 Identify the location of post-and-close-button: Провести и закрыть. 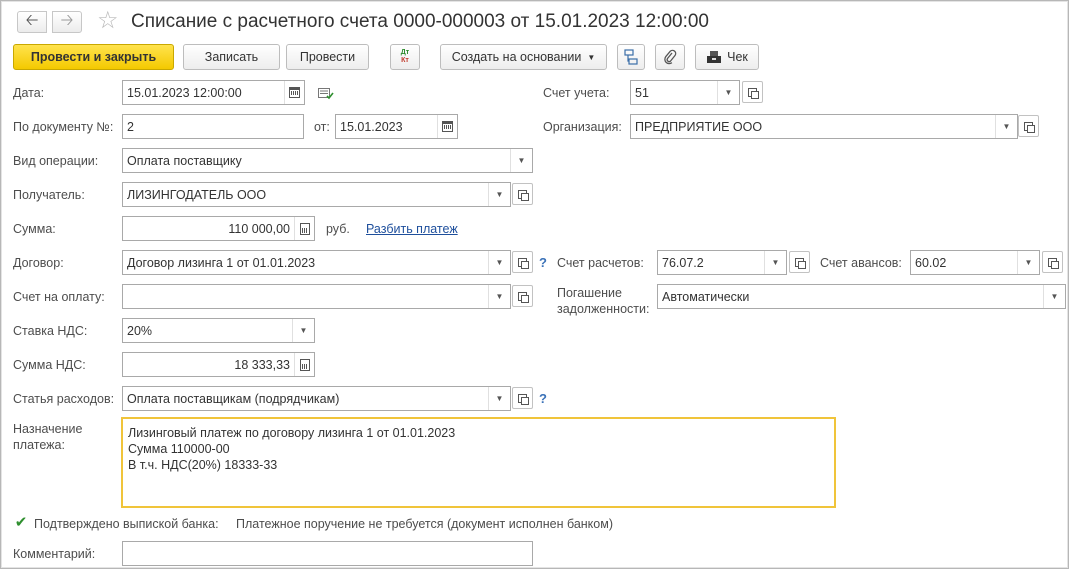
(93, 57).